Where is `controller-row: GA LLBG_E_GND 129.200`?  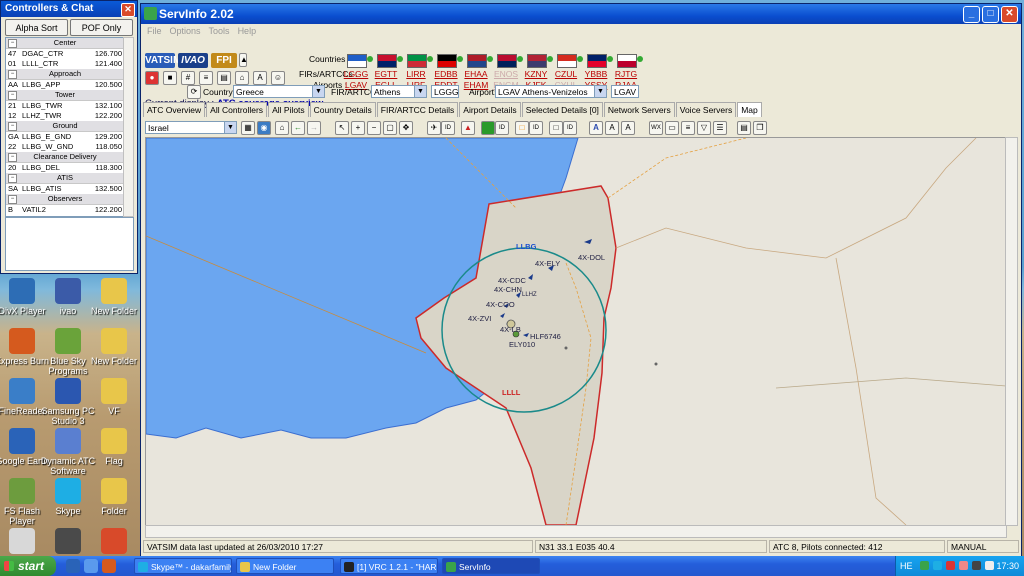 controller-row: GA LLBG_E_GND 129.200 is located at coordinates (65, 137).